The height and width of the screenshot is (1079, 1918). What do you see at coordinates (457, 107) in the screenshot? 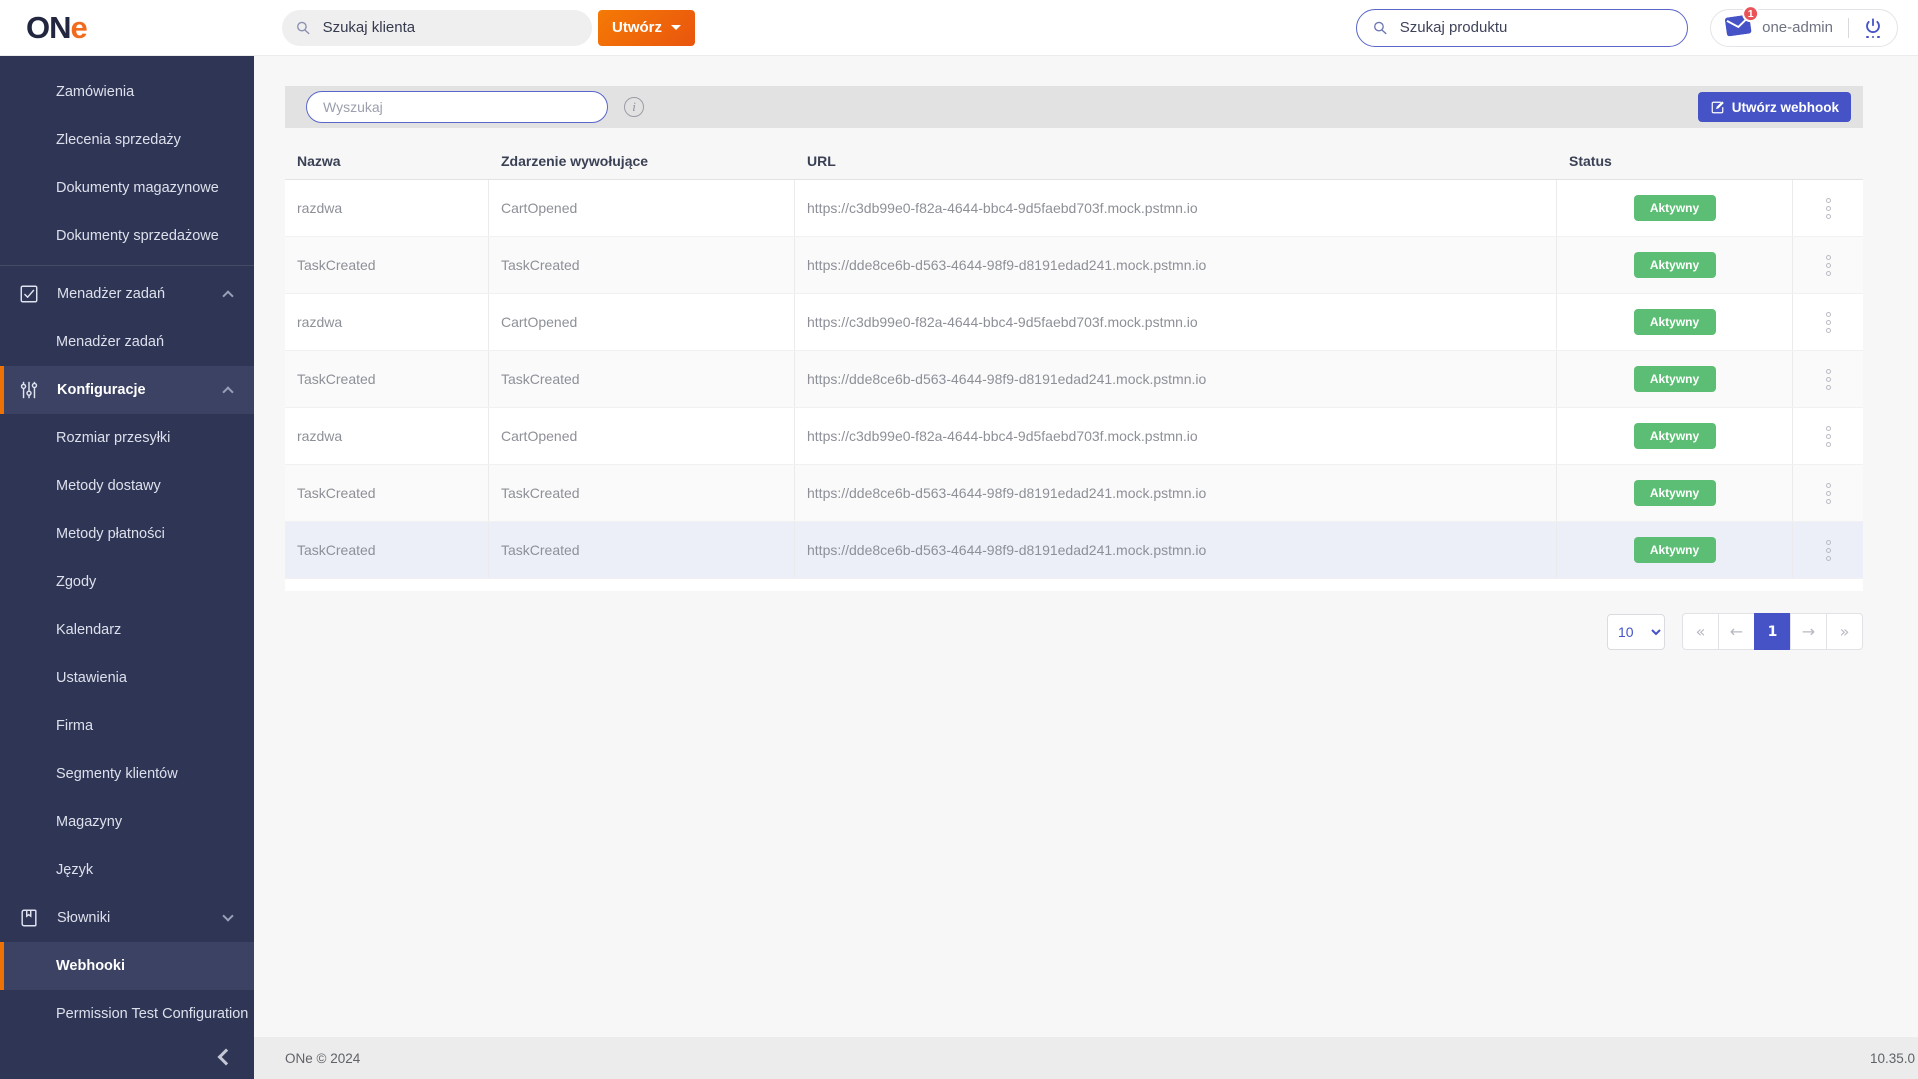
I see `webhook-search-input` at bounding box center [457, 107].